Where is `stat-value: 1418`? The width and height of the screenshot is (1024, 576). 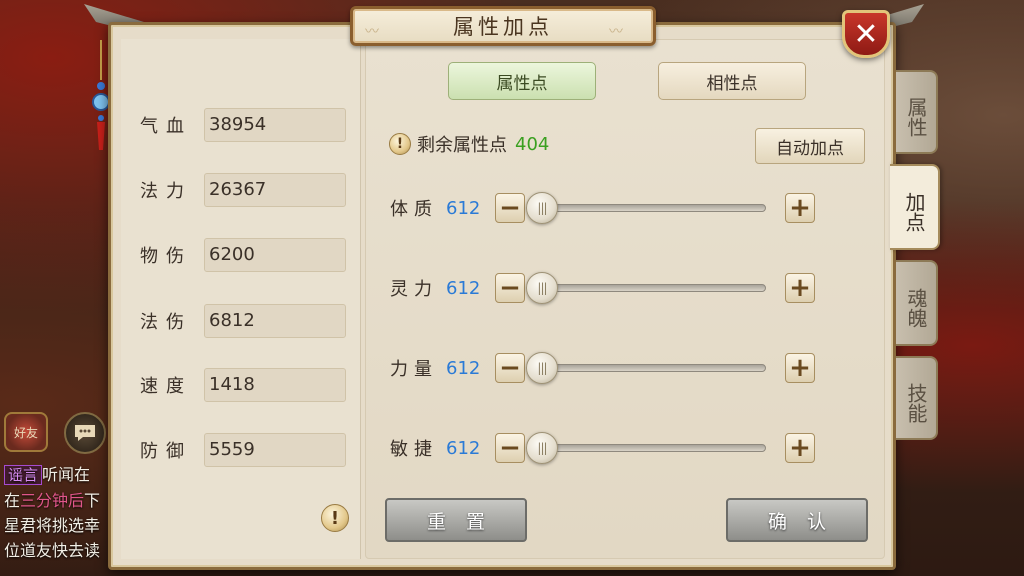
stat-value: 1418 is located at coordinates (275, 385).